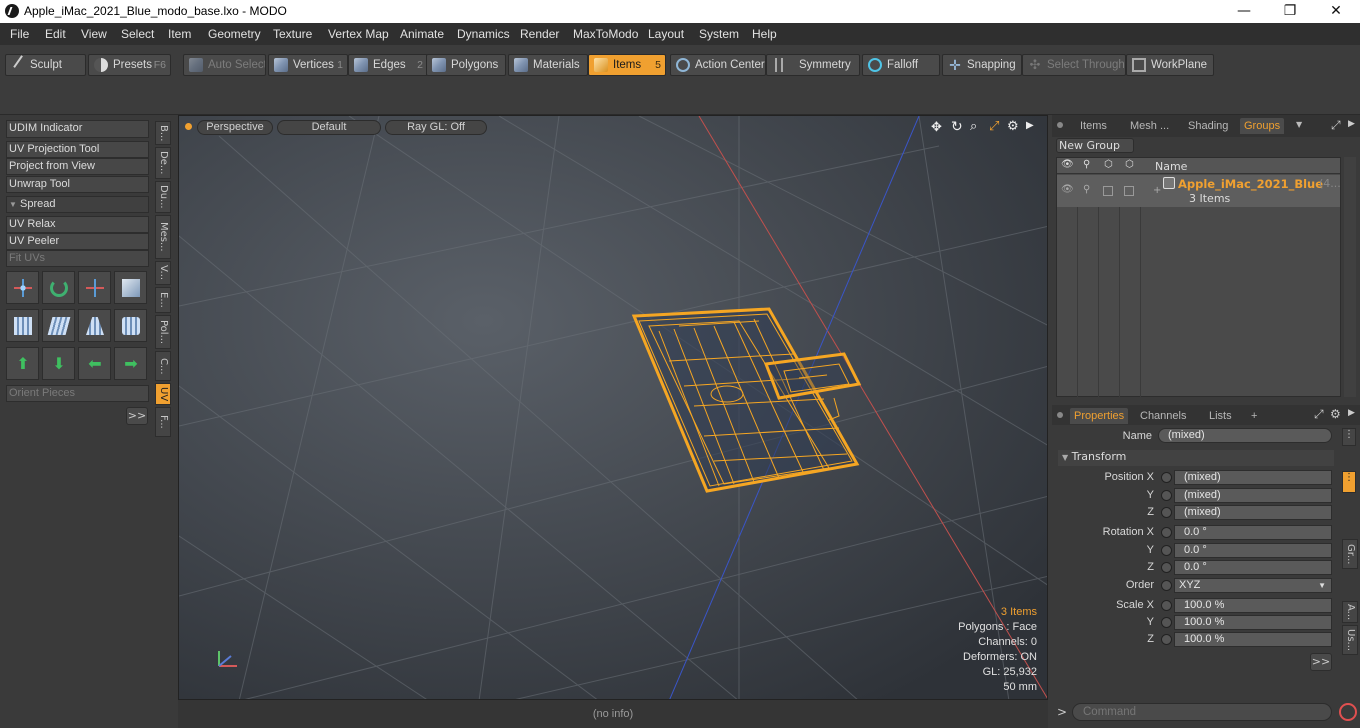  I want to click on align-down-button: ⬇, so click(58, 363).